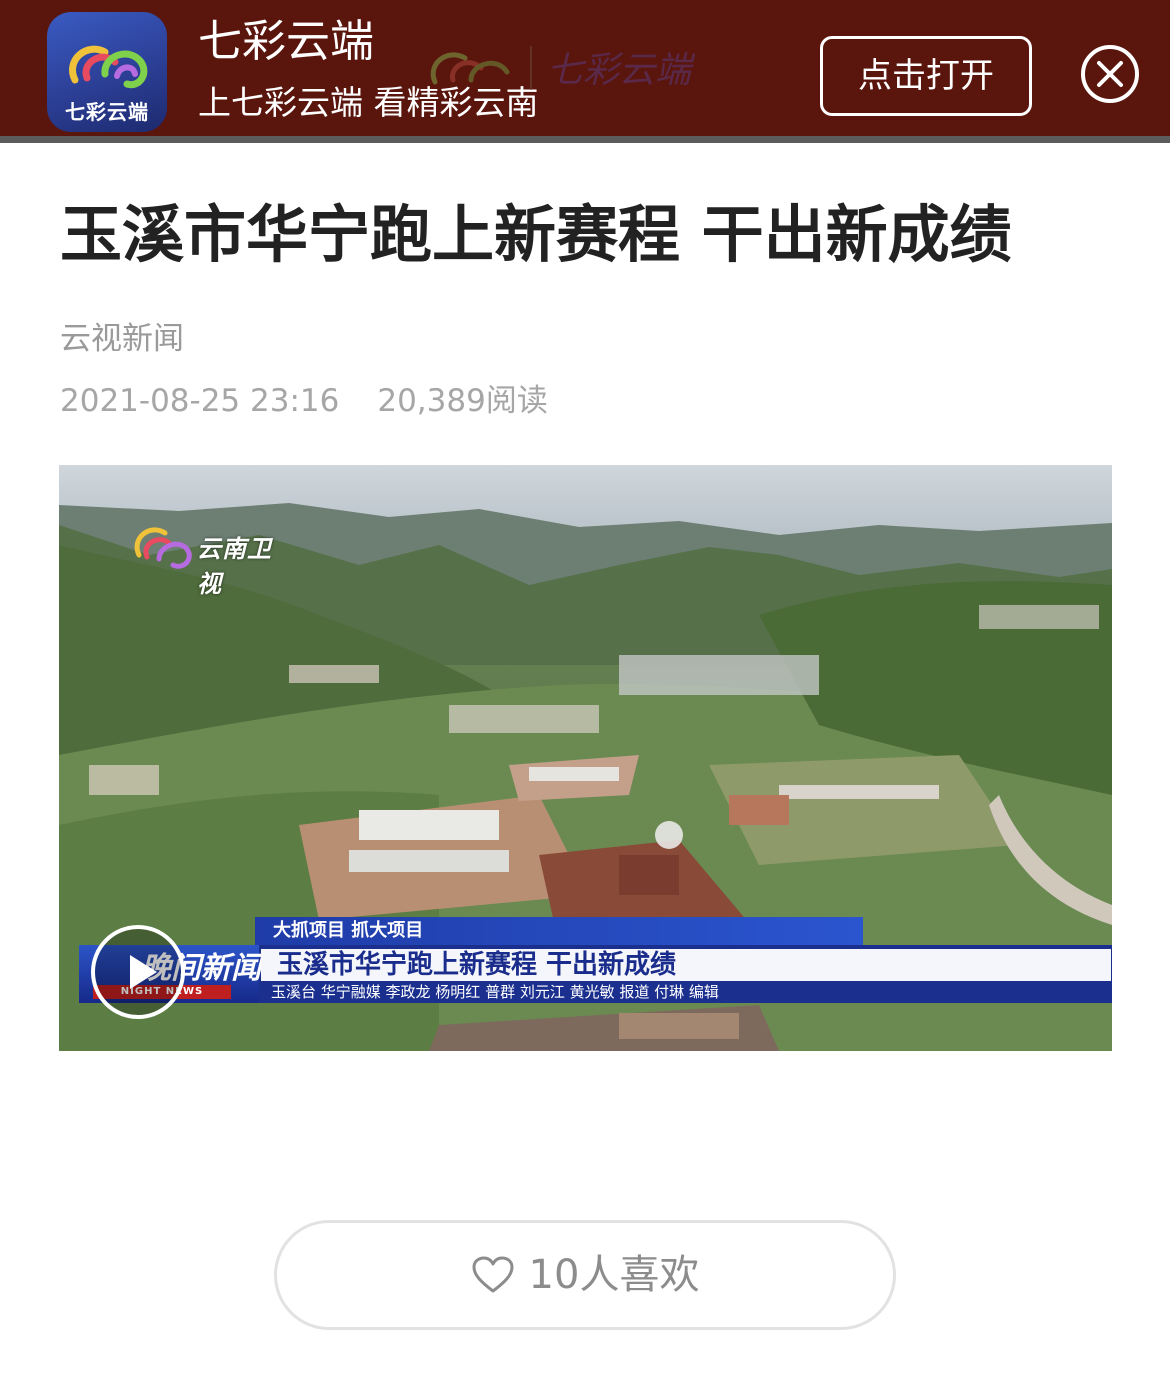 The image size is (1170, 1377). Describe the element at coordinates (200, 401) in the screenshot. I see `publish-datetime: 2021-08-25 23:16` at that location.